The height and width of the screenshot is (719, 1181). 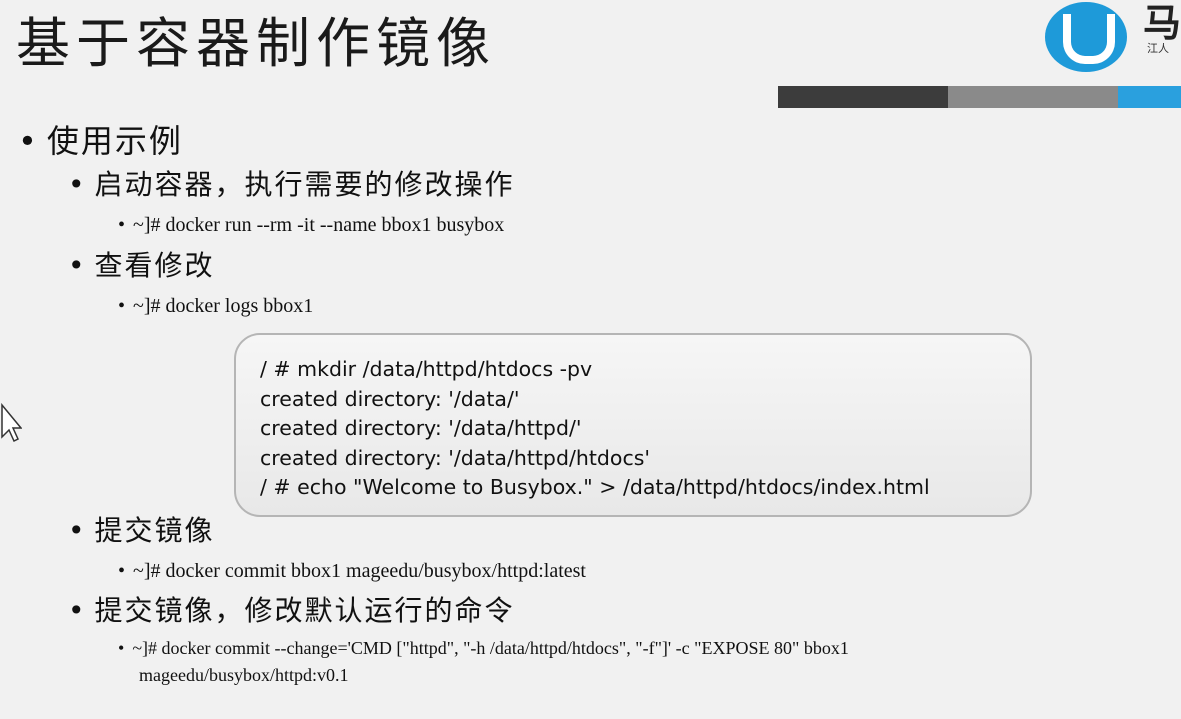 What do you see at coordinates (154, 530) in the screenshot?
I see `step-title: 提交镜像` at bounding box center [154, 530].